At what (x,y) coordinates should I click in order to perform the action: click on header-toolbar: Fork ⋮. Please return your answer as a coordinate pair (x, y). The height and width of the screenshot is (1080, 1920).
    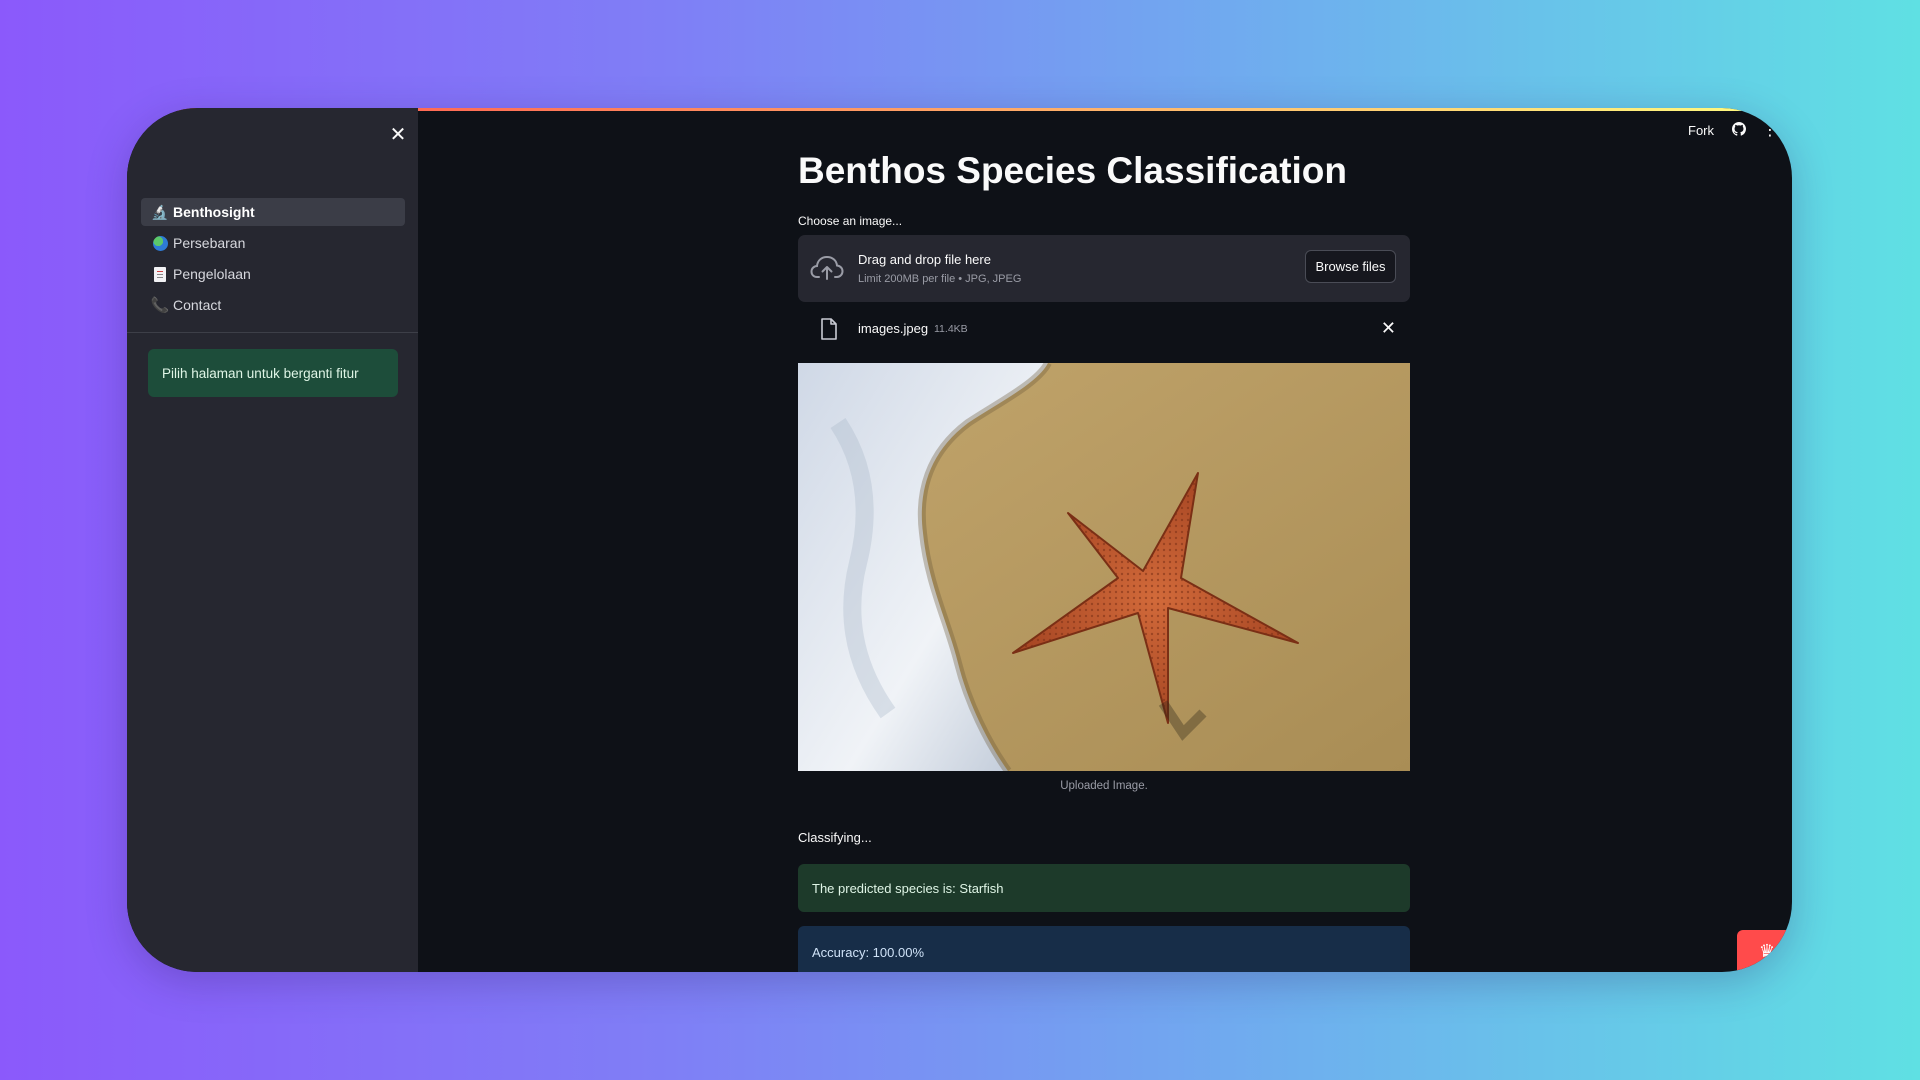
    Looking at the image, I should click on (1733, 130).